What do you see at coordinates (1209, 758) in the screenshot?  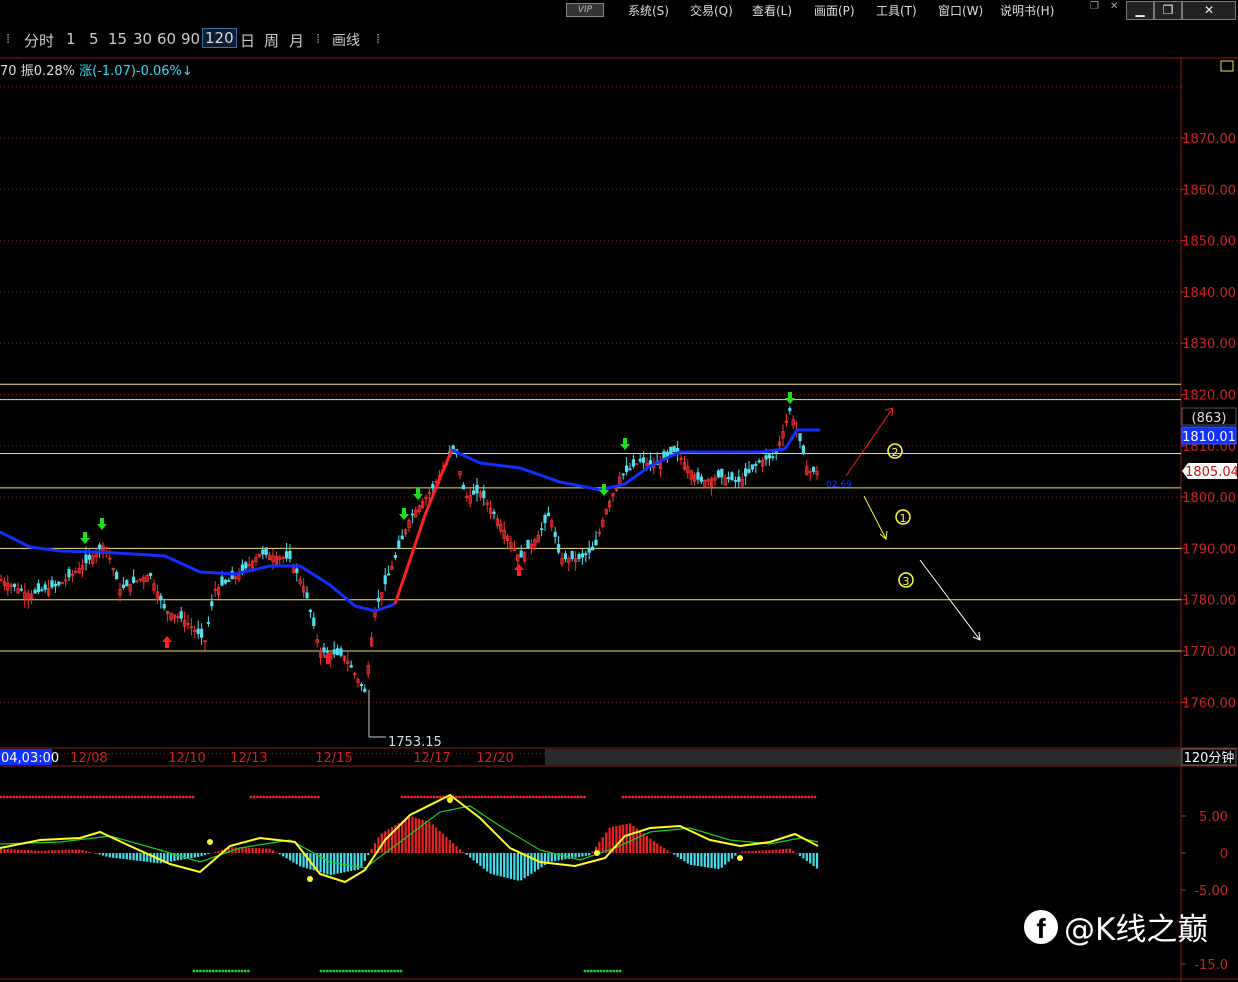 I see `period-tag: 120分钟` at bounding box center [1209, 758].